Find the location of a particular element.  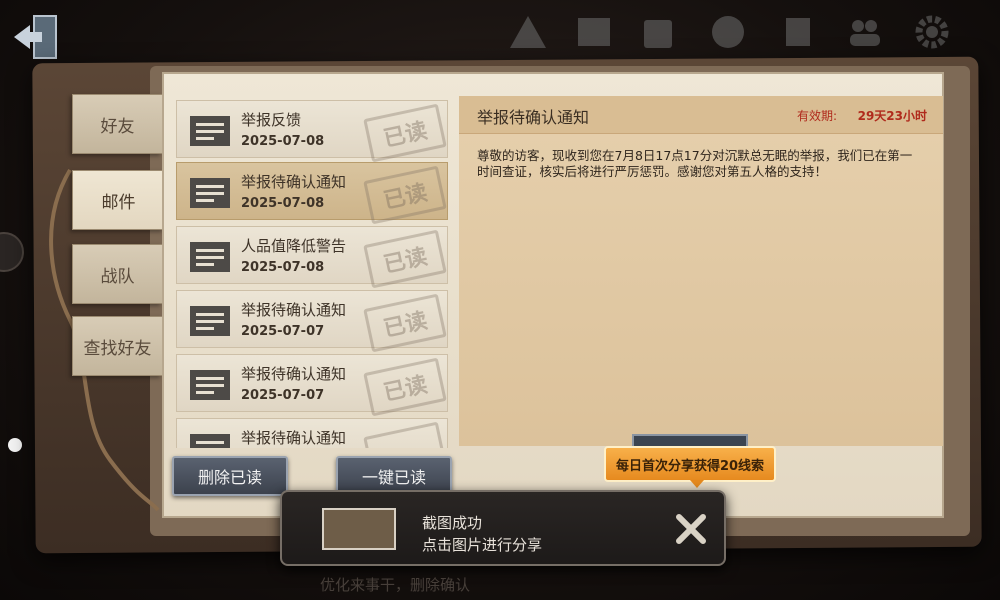

mail-item-selected: 举报待确认通知 2025-07-08 已读 is located at coordinates (312, 193).